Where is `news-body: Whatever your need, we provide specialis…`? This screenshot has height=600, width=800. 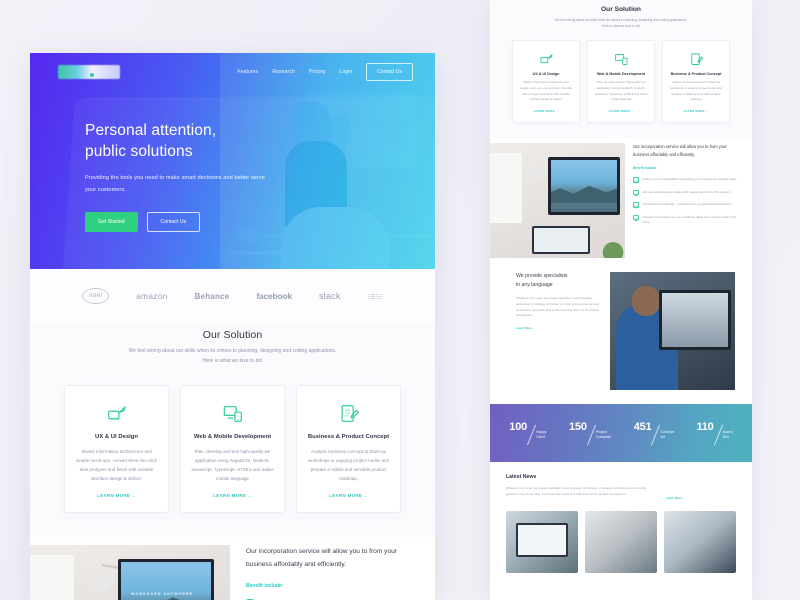
news-body: Whatever your need, we provide specialis… is located at coordinates (576, 491).